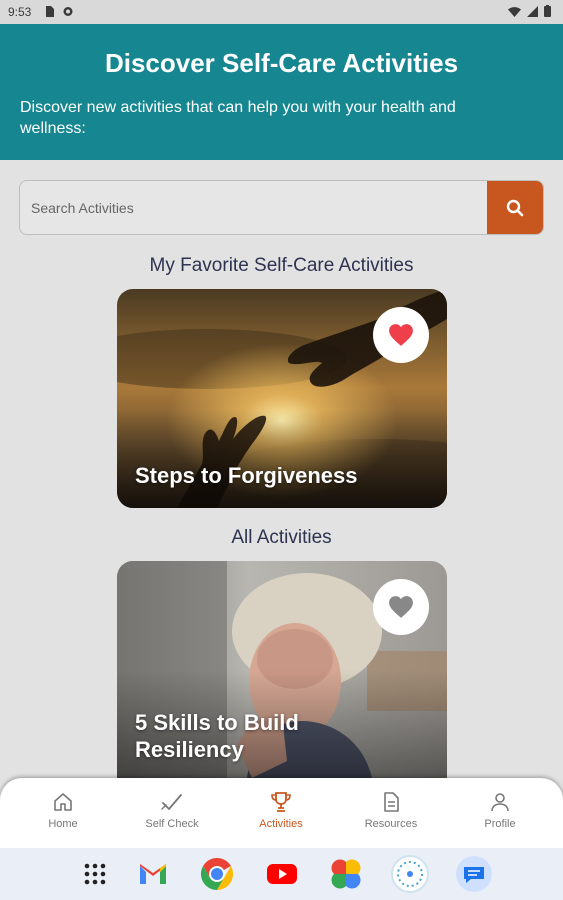 Image resolution: width=563 pixels, height=900 pixels. What do you see at coordinates (217, 736) in the screenshot?
I see `card-title: 5 Skills to Build Resiliency` at bounding box center [217, 736].